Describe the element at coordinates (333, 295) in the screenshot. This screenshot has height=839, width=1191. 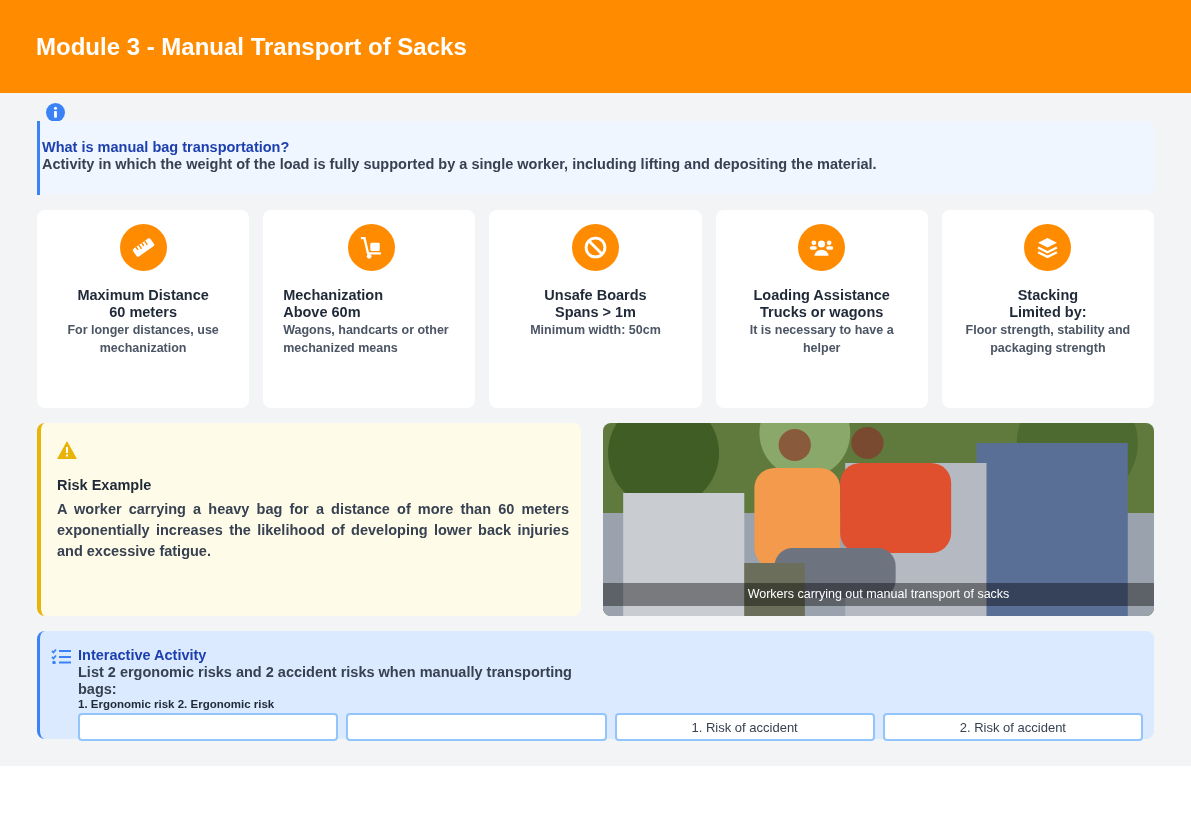
I see `card-title: Mechanization` at that location.